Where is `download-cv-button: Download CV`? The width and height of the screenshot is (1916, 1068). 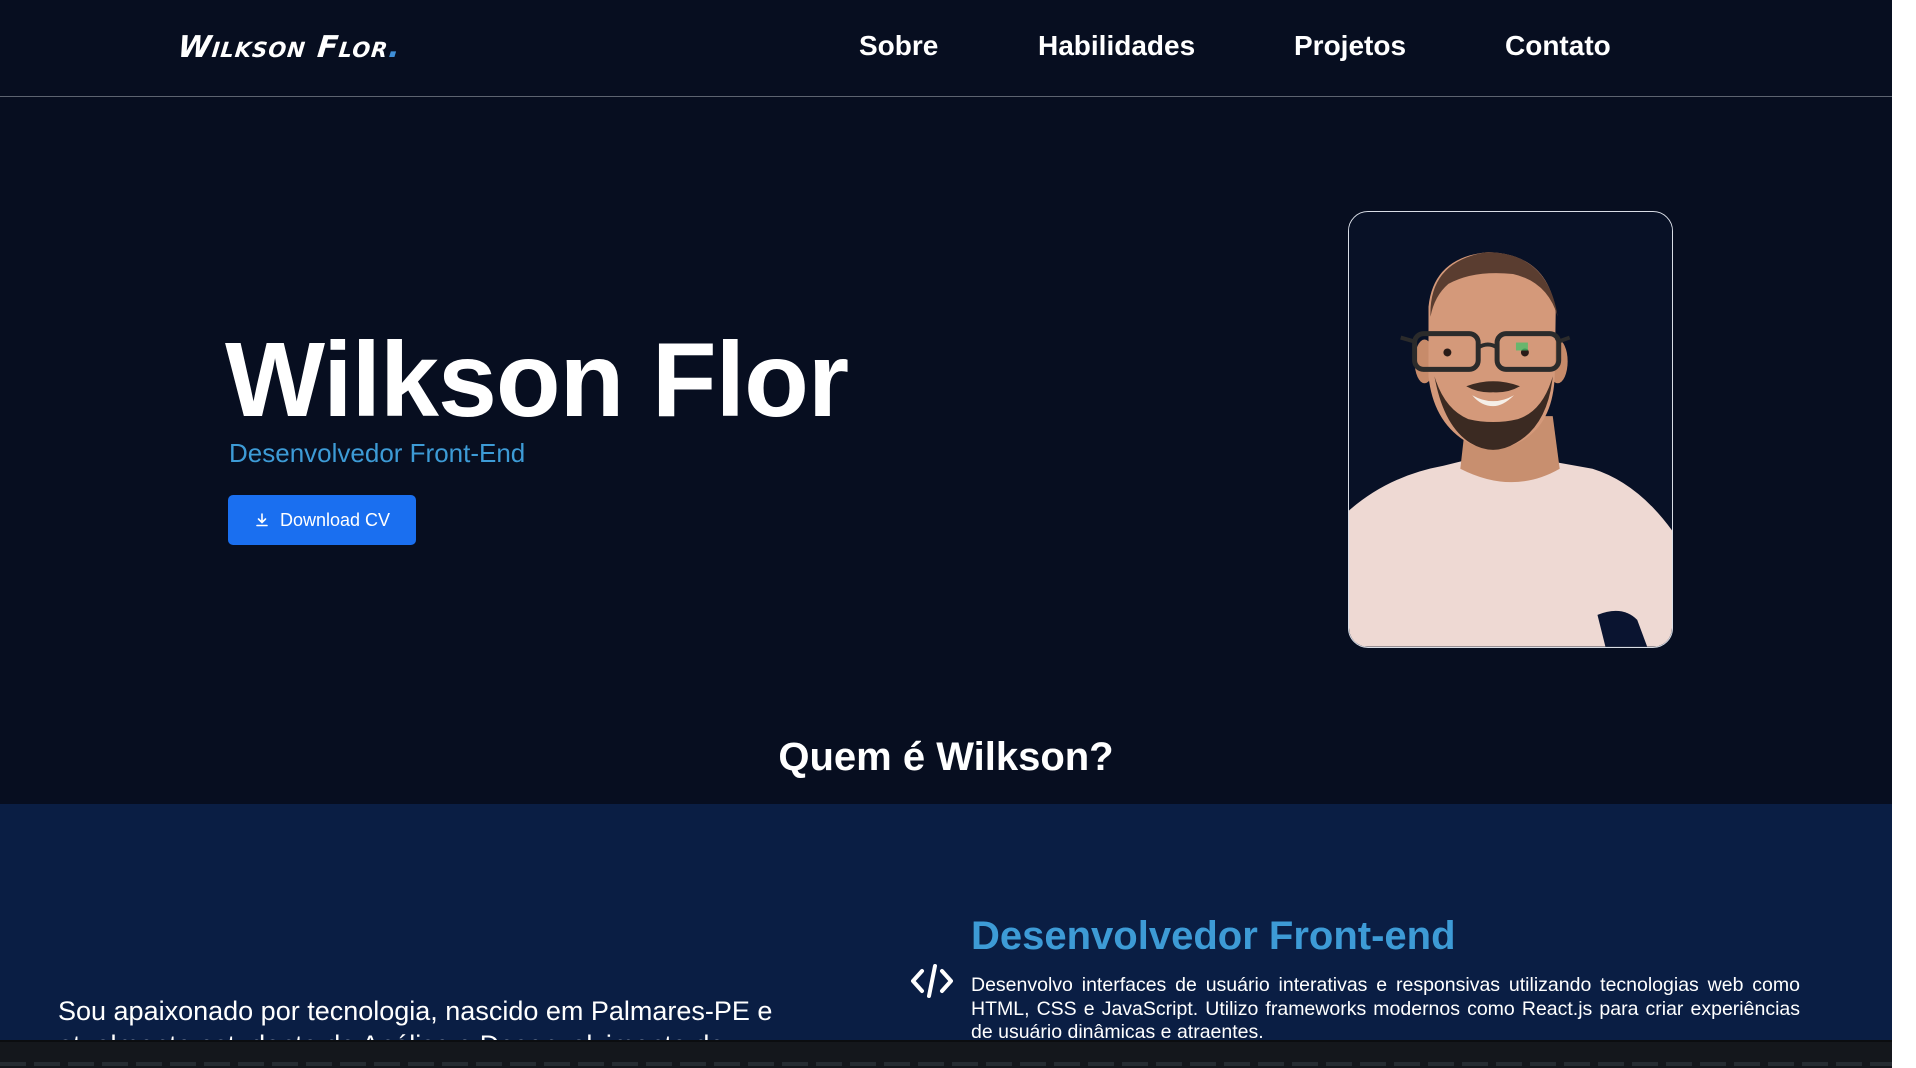 download-cv-button: Download CV is located at coordinates (322, 520).